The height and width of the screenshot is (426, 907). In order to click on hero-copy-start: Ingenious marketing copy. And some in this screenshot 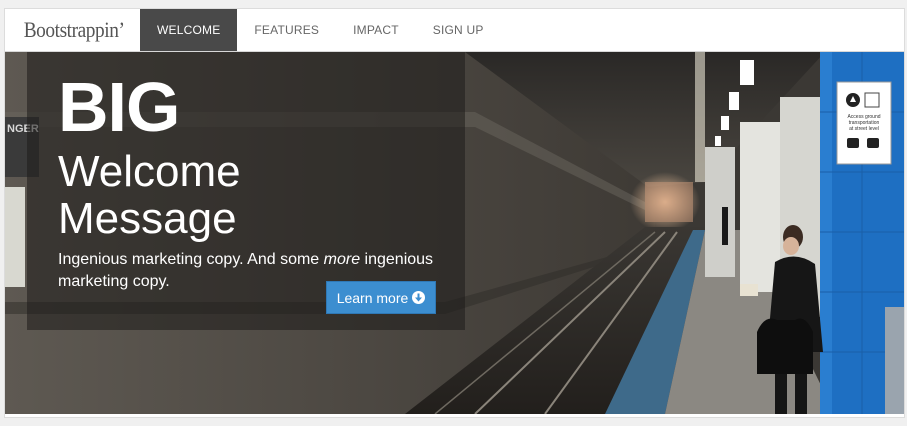, I will do `click(191, 259)`.